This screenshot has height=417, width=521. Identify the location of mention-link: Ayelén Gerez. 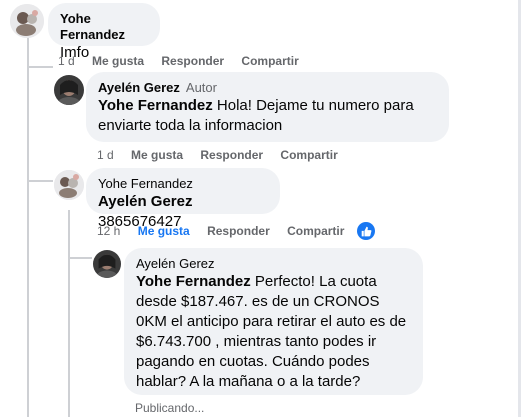
(145, 201).